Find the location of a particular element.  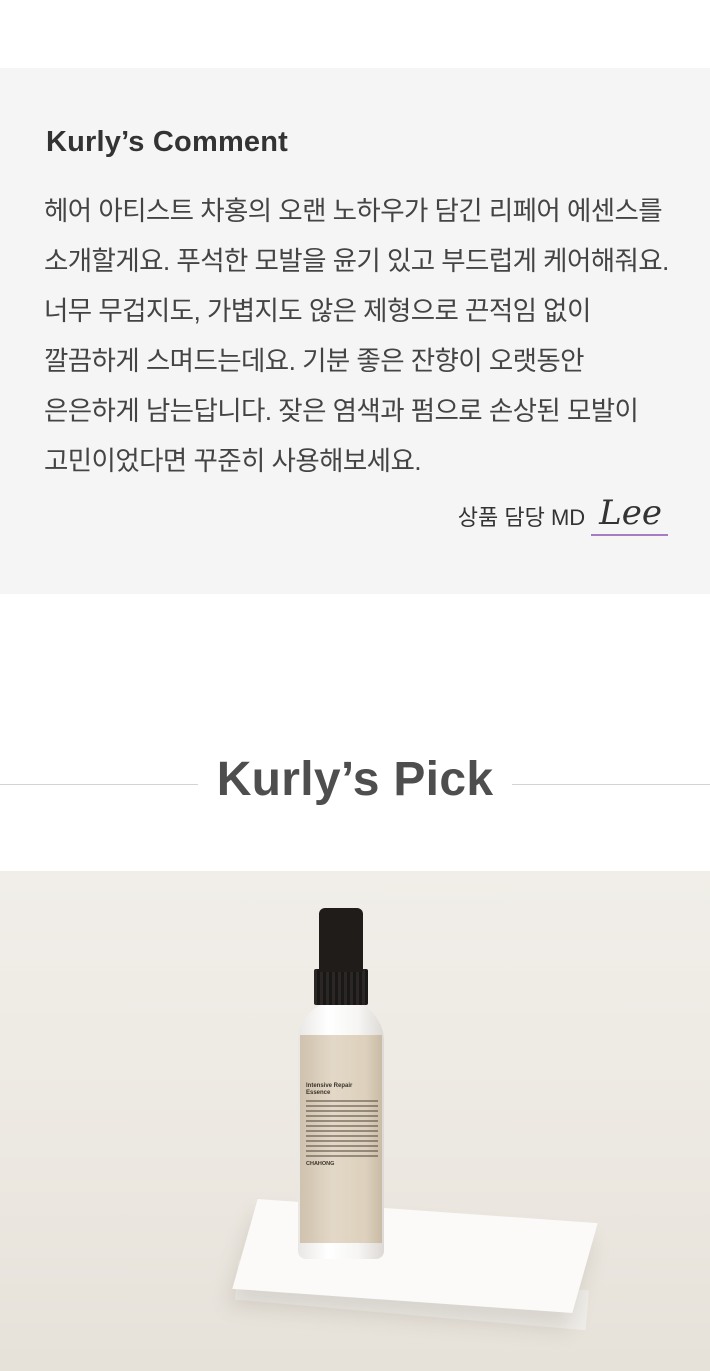

kurly-pick-header: Kurly’s Pick is located at coordinates (355, 785).